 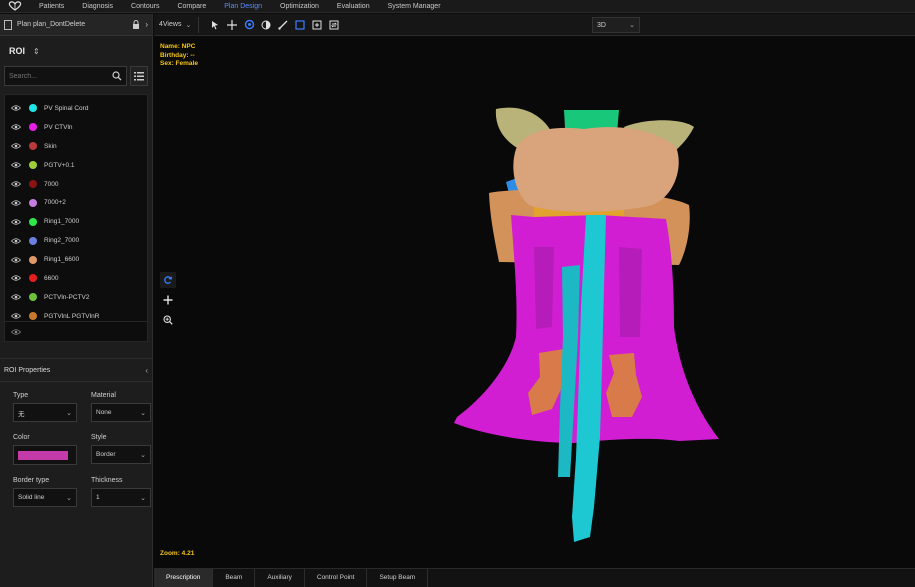 I want to click on render-mode-label: 3D, so click(x=601, y=25).